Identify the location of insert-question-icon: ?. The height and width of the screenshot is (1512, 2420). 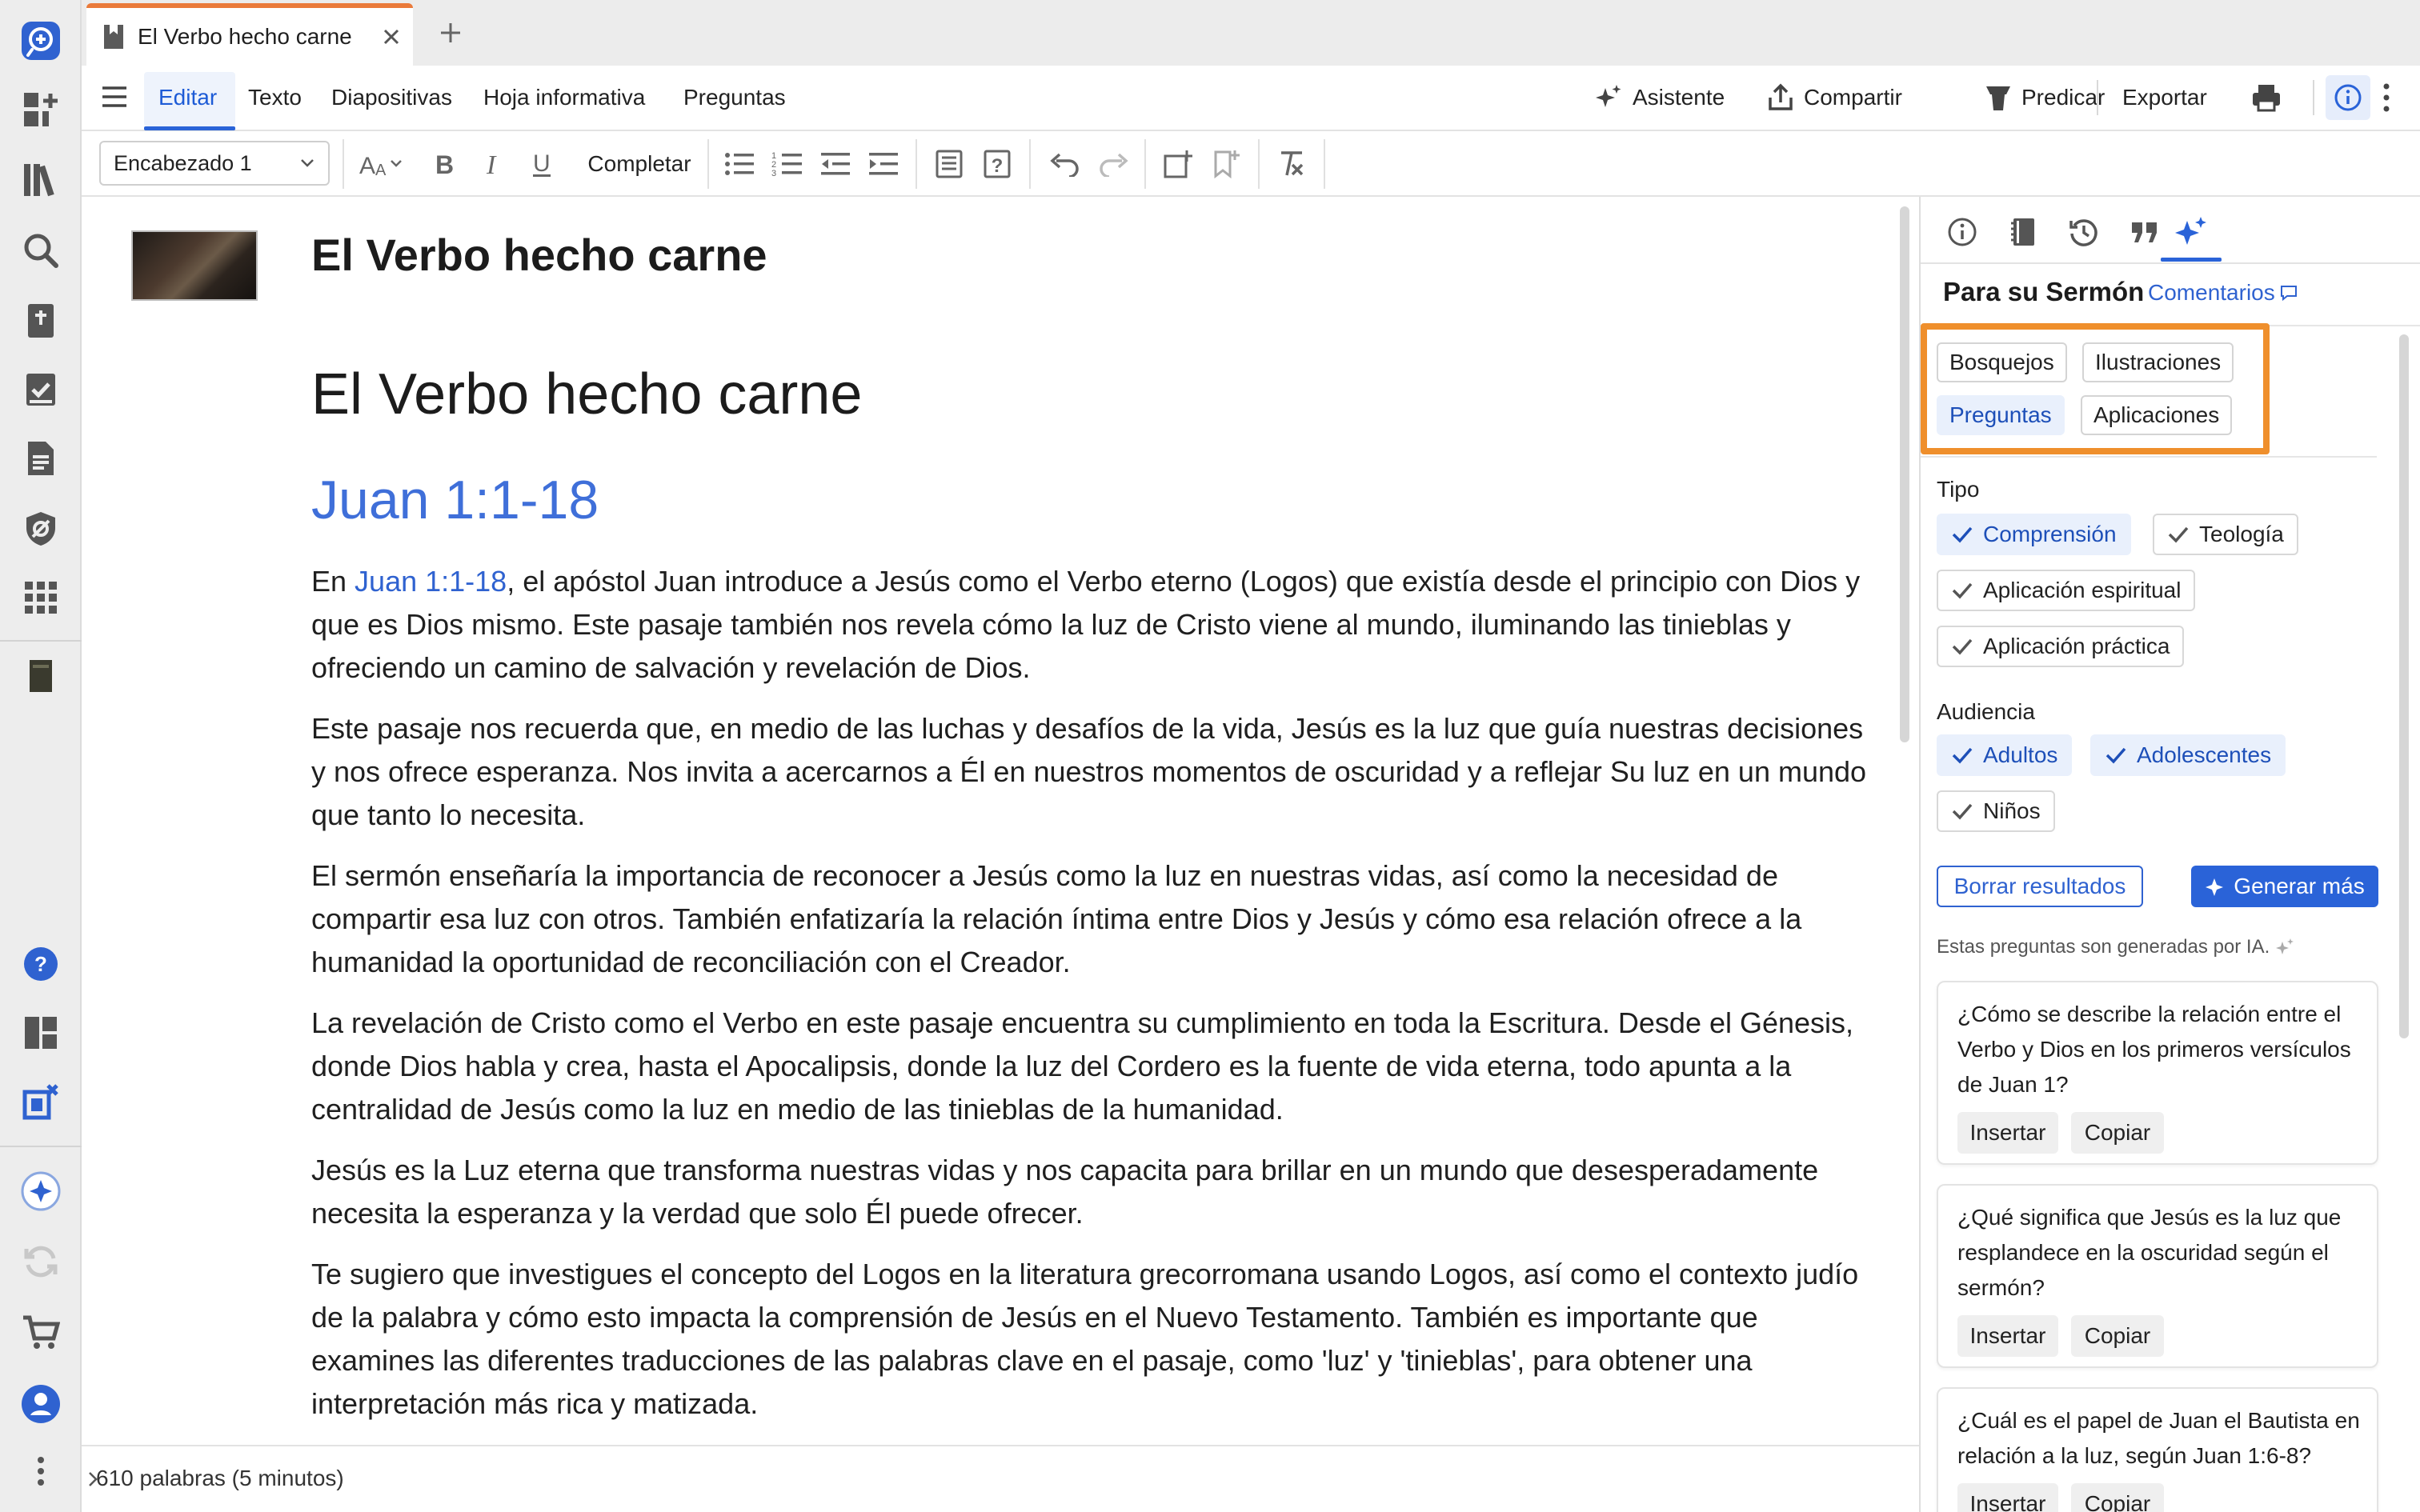
(997, 164).